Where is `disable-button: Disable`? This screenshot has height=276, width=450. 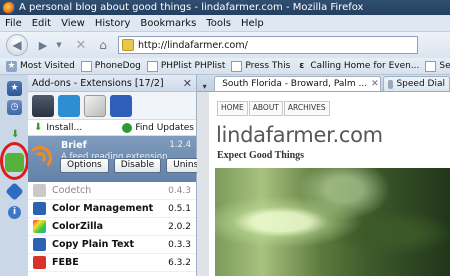
disable-button: Disable is located at coordinates (137, 165).